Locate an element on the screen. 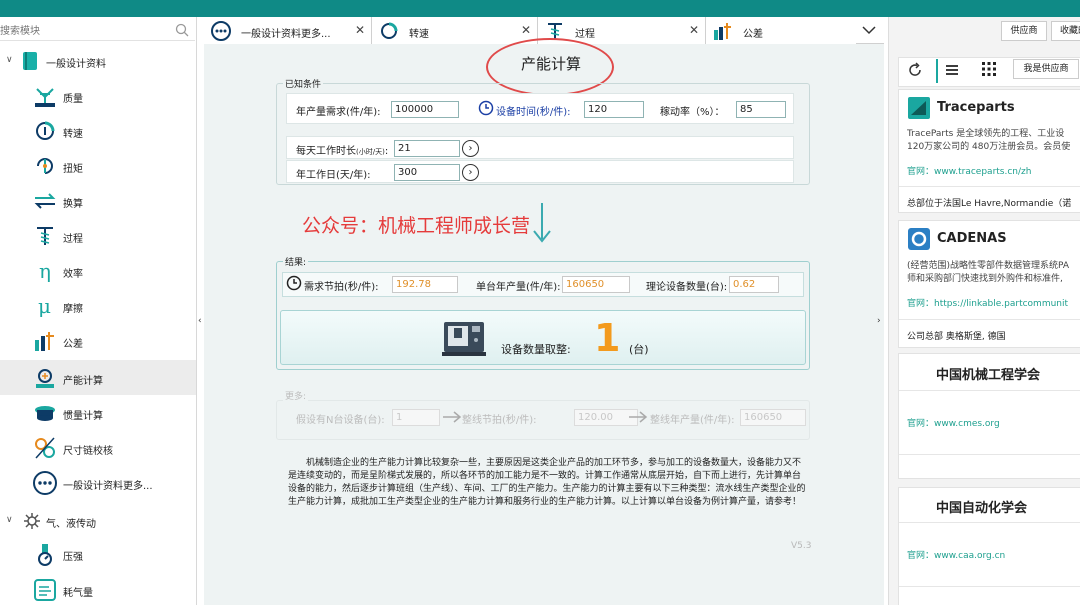 This screenshot has height=605, width=1080. list-view-icon is located at coordinates (952, 70).